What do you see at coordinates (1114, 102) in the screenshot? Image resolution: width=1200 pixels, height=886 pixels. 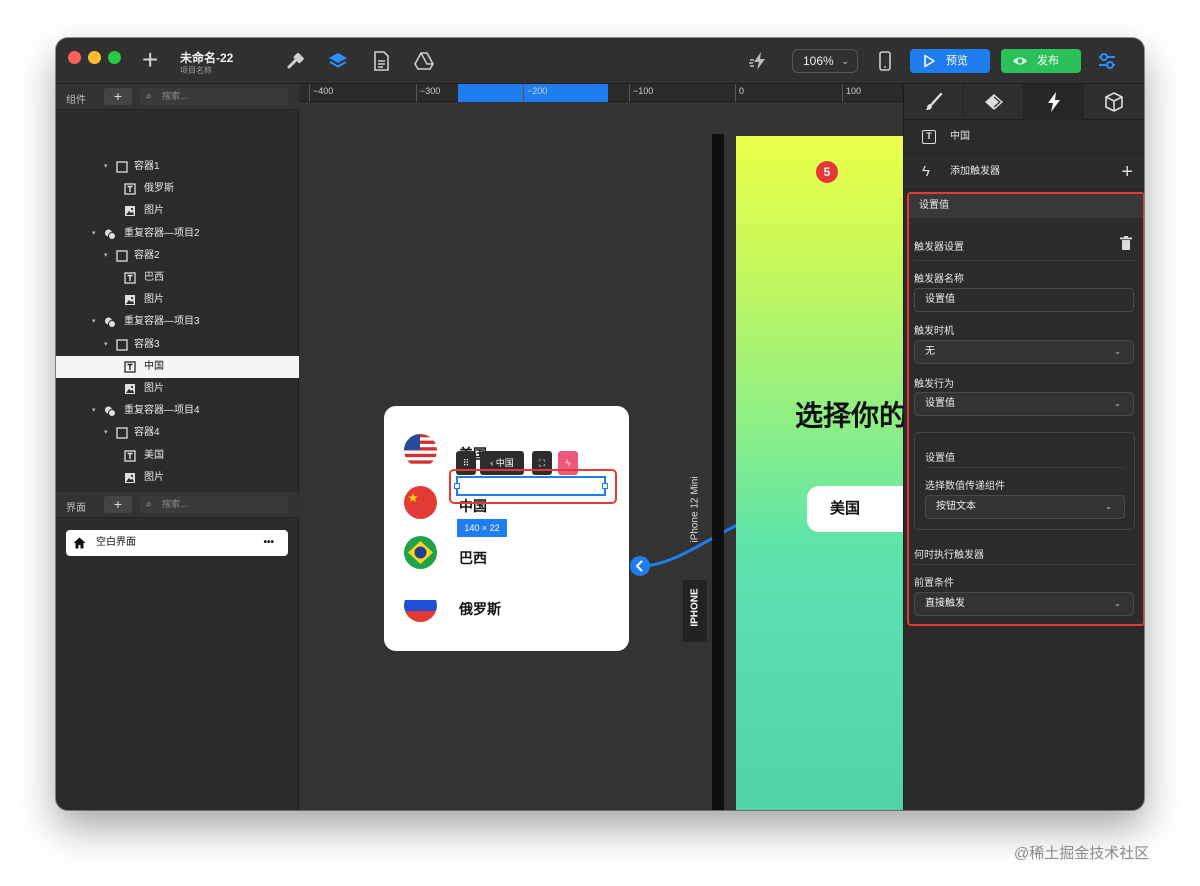 I see `tab-data` at bounding box center [1114, 102].